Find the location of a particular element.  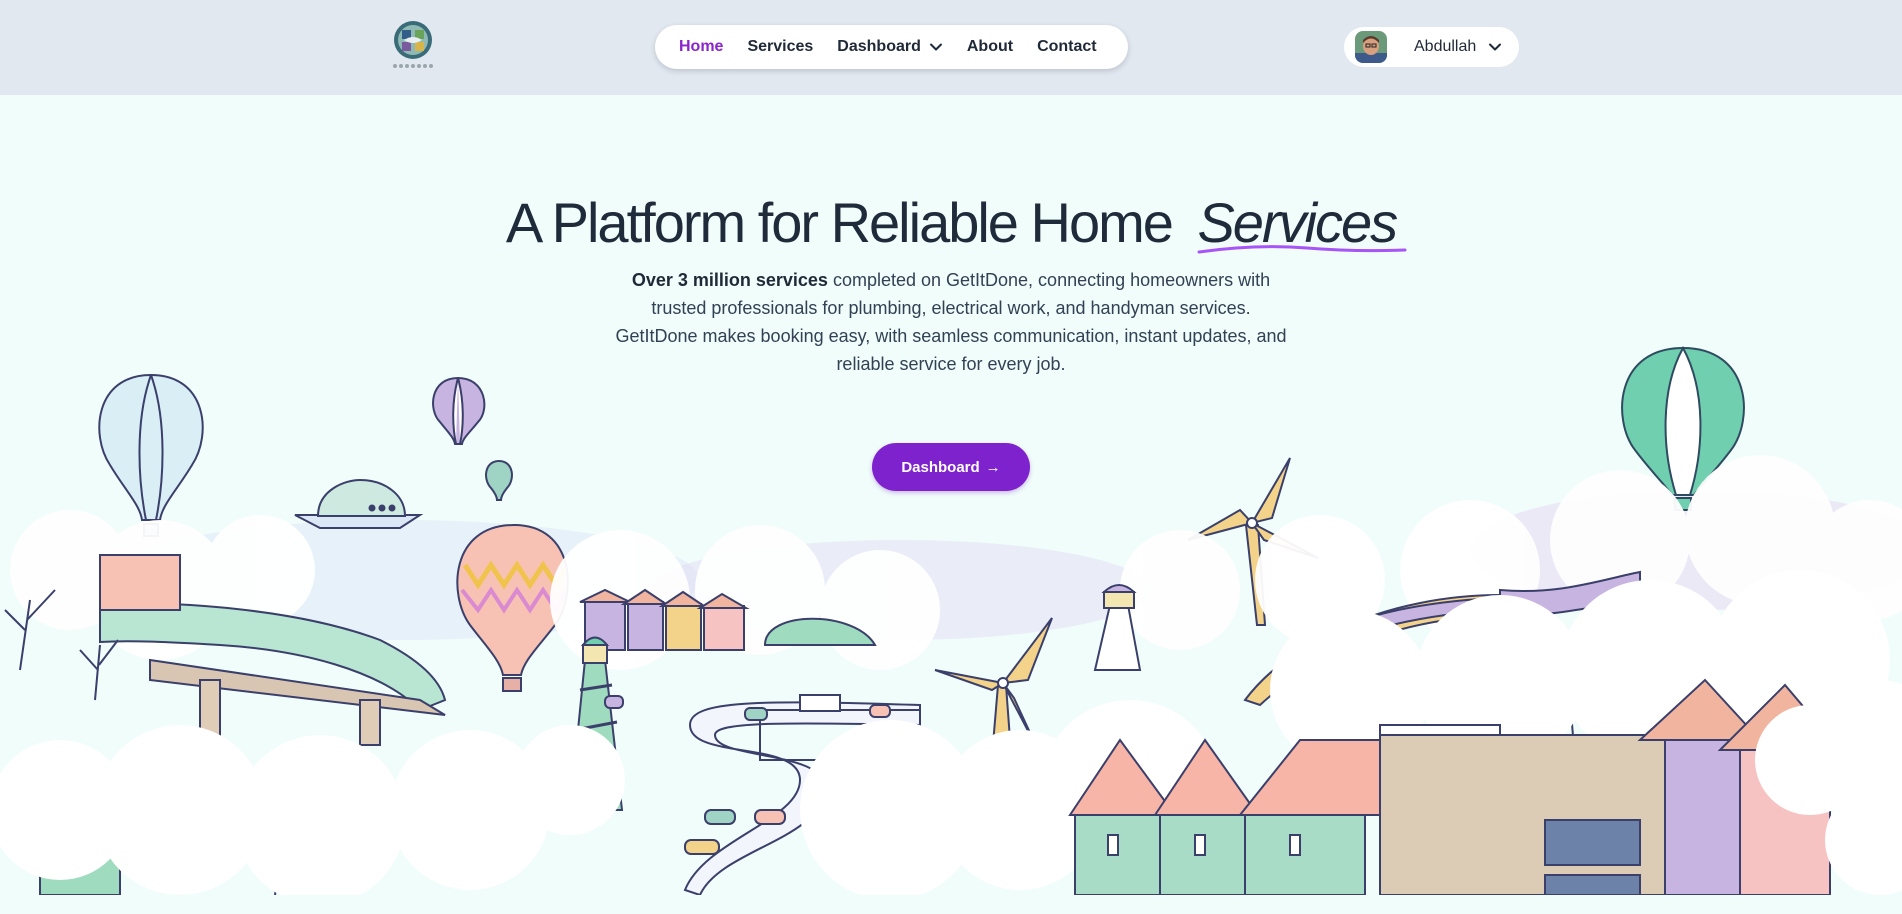

nav-contact: Contact is located at coordinates (1067, 47).